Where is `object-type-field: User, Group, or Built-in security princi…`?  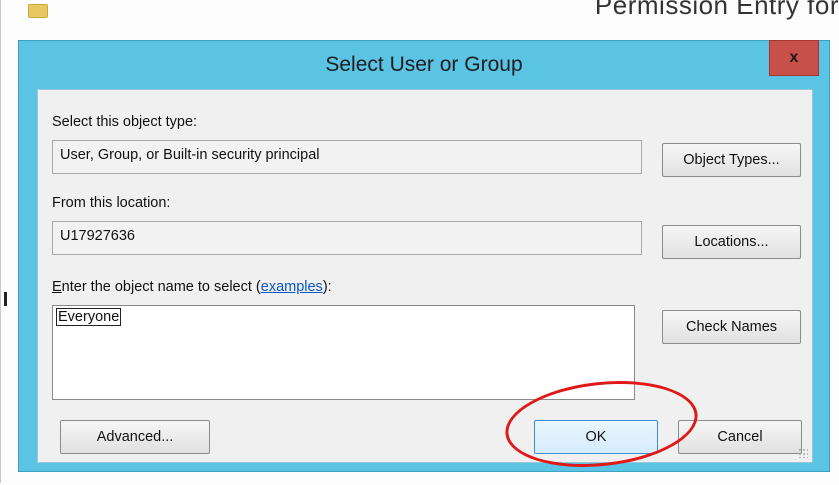
object-type-field: User, Group, or Built-in security princi… is located at coordinates (347, 157).